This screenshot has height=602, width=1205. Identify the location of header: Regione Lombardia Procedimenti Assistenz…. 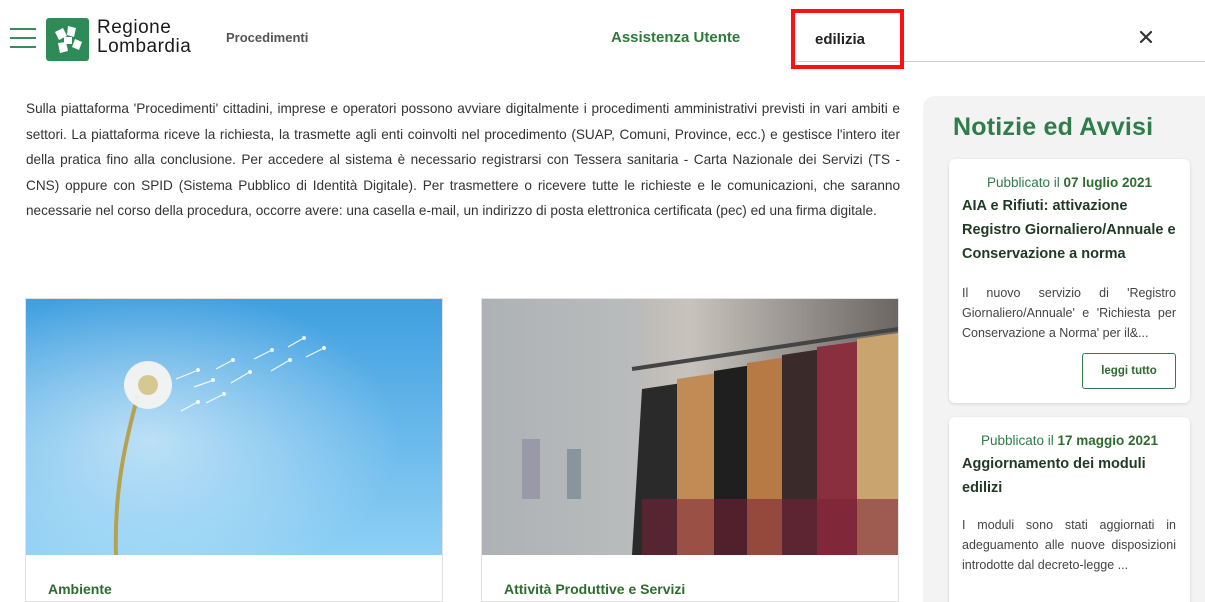
(602, 37).